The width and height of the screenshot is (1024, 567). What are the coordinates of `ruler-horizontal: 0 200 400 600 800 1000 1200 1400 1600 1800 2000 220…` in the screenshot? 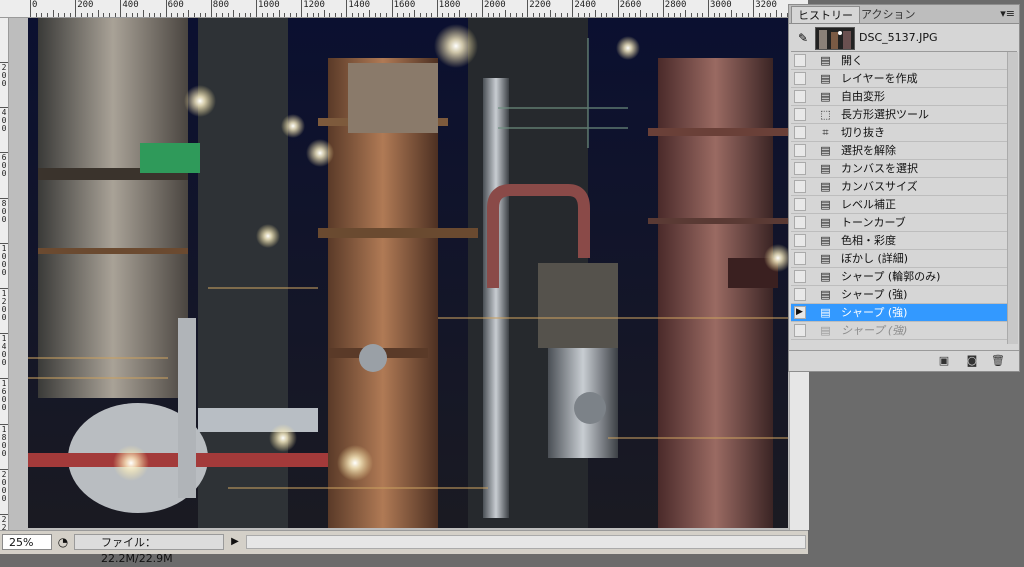 It's located at (408, 9).